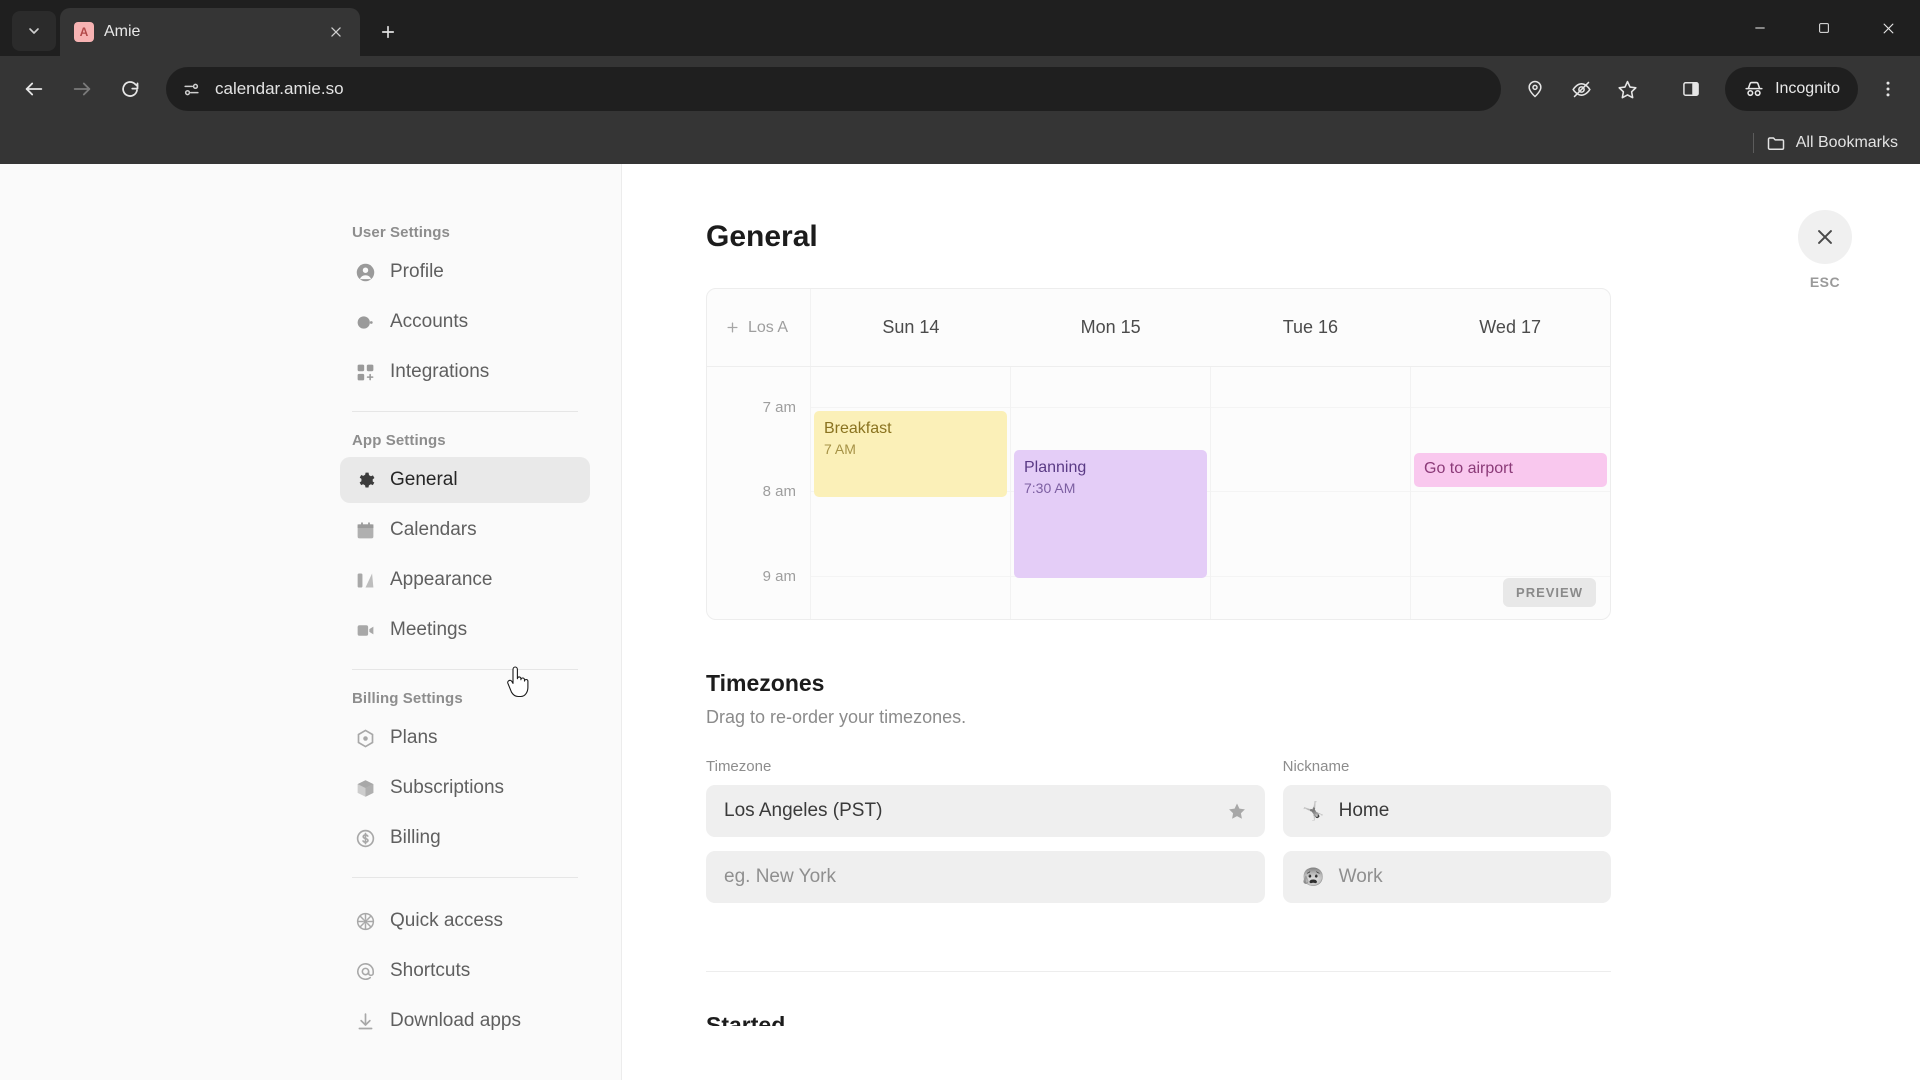  What do you see at coordinates (365, 630) in the screenshot?
I see `meetings-video-icon` at bounding box center [365, 630].